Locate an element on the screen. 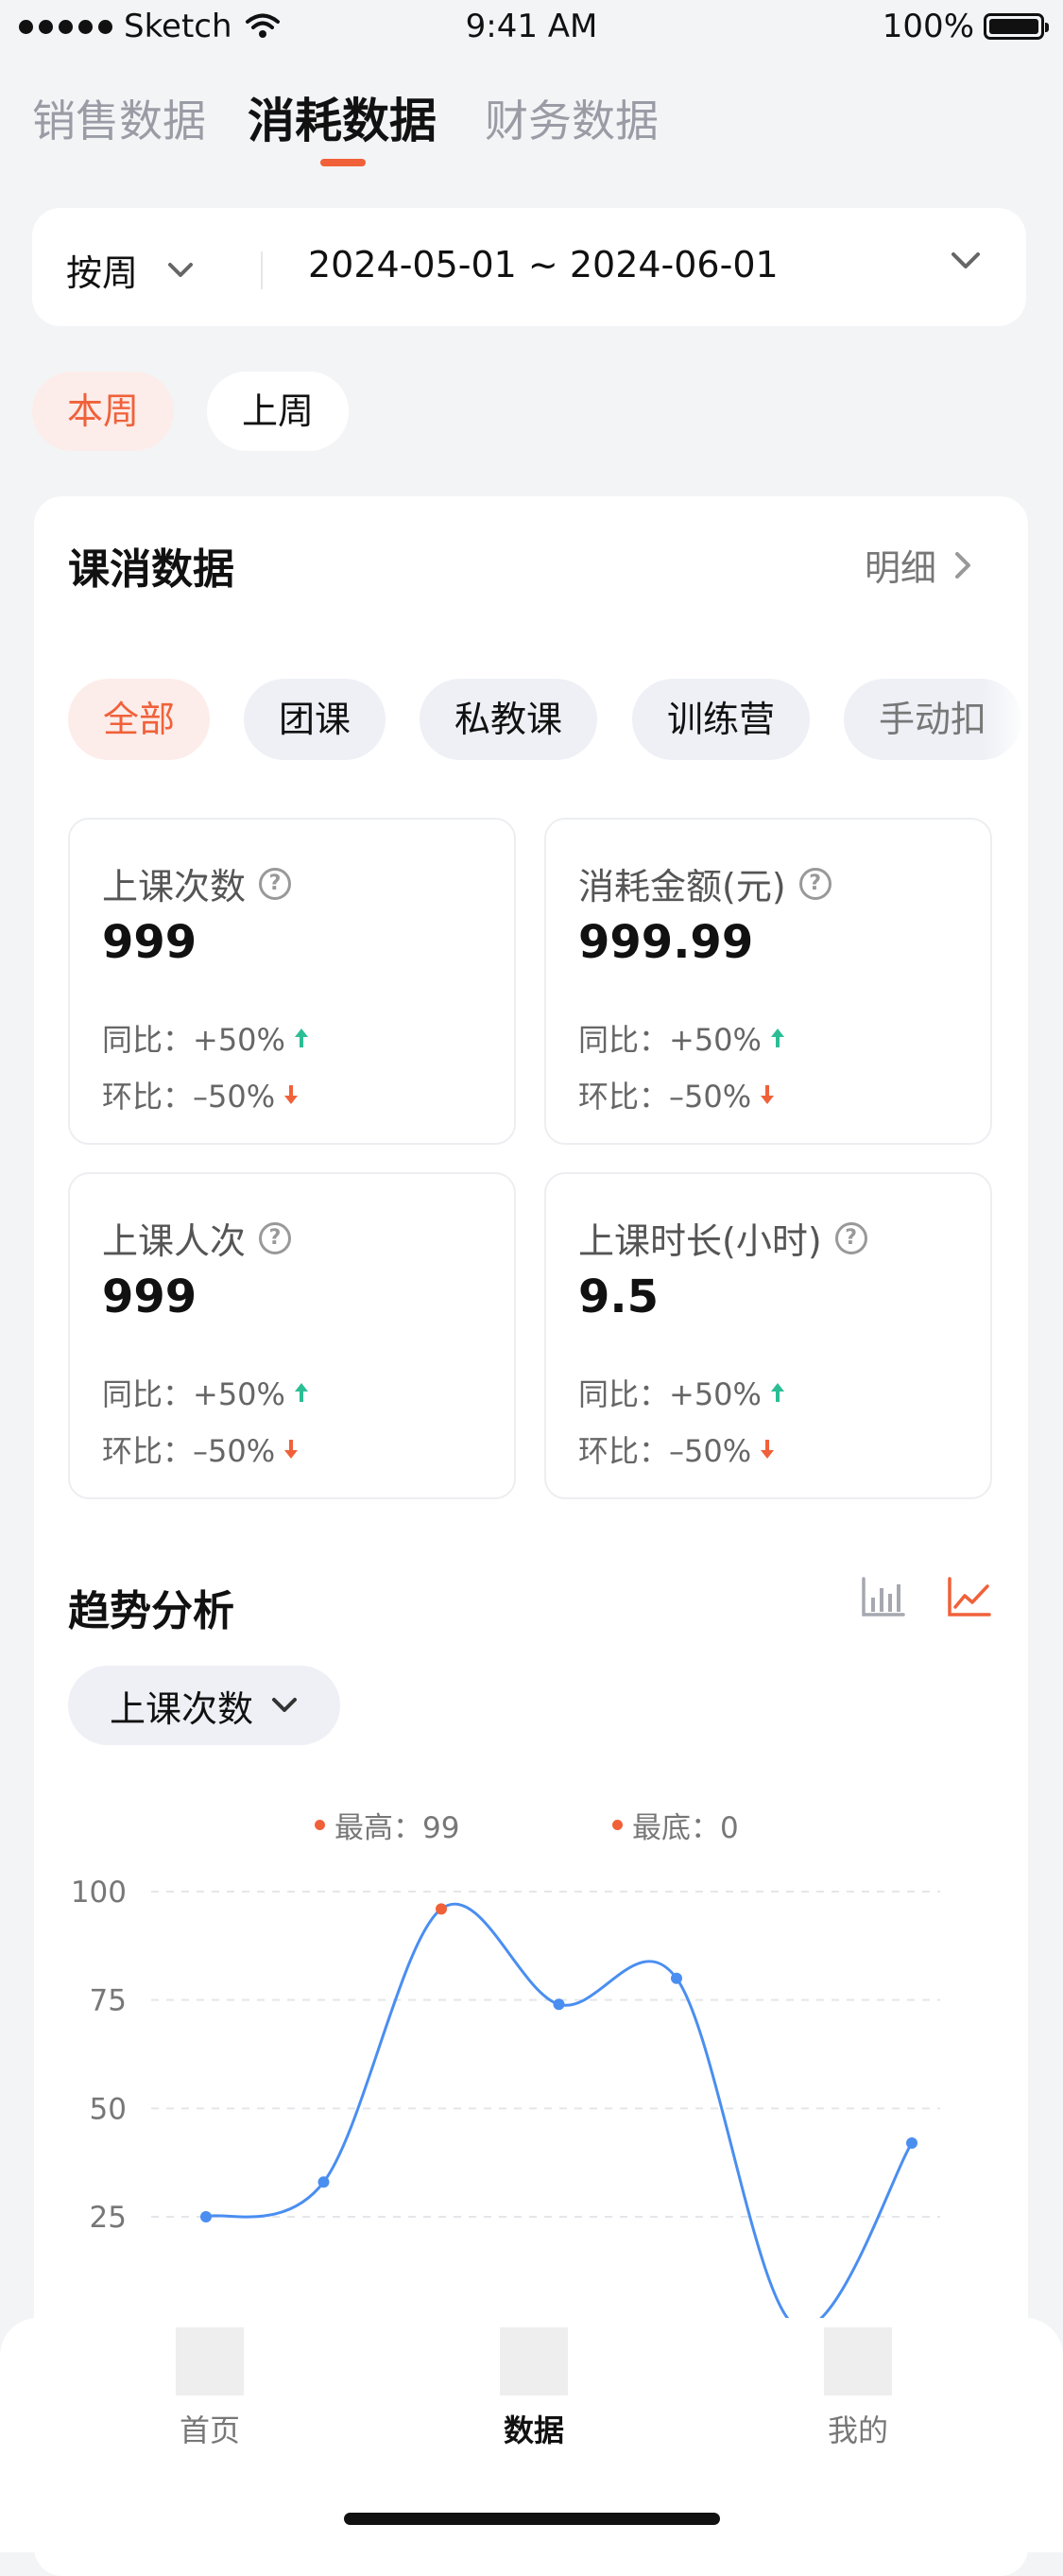 The width and height of the screenshot is (1063, 2576). tab-home-label: 首页 is located at coordinates (209, 2430).